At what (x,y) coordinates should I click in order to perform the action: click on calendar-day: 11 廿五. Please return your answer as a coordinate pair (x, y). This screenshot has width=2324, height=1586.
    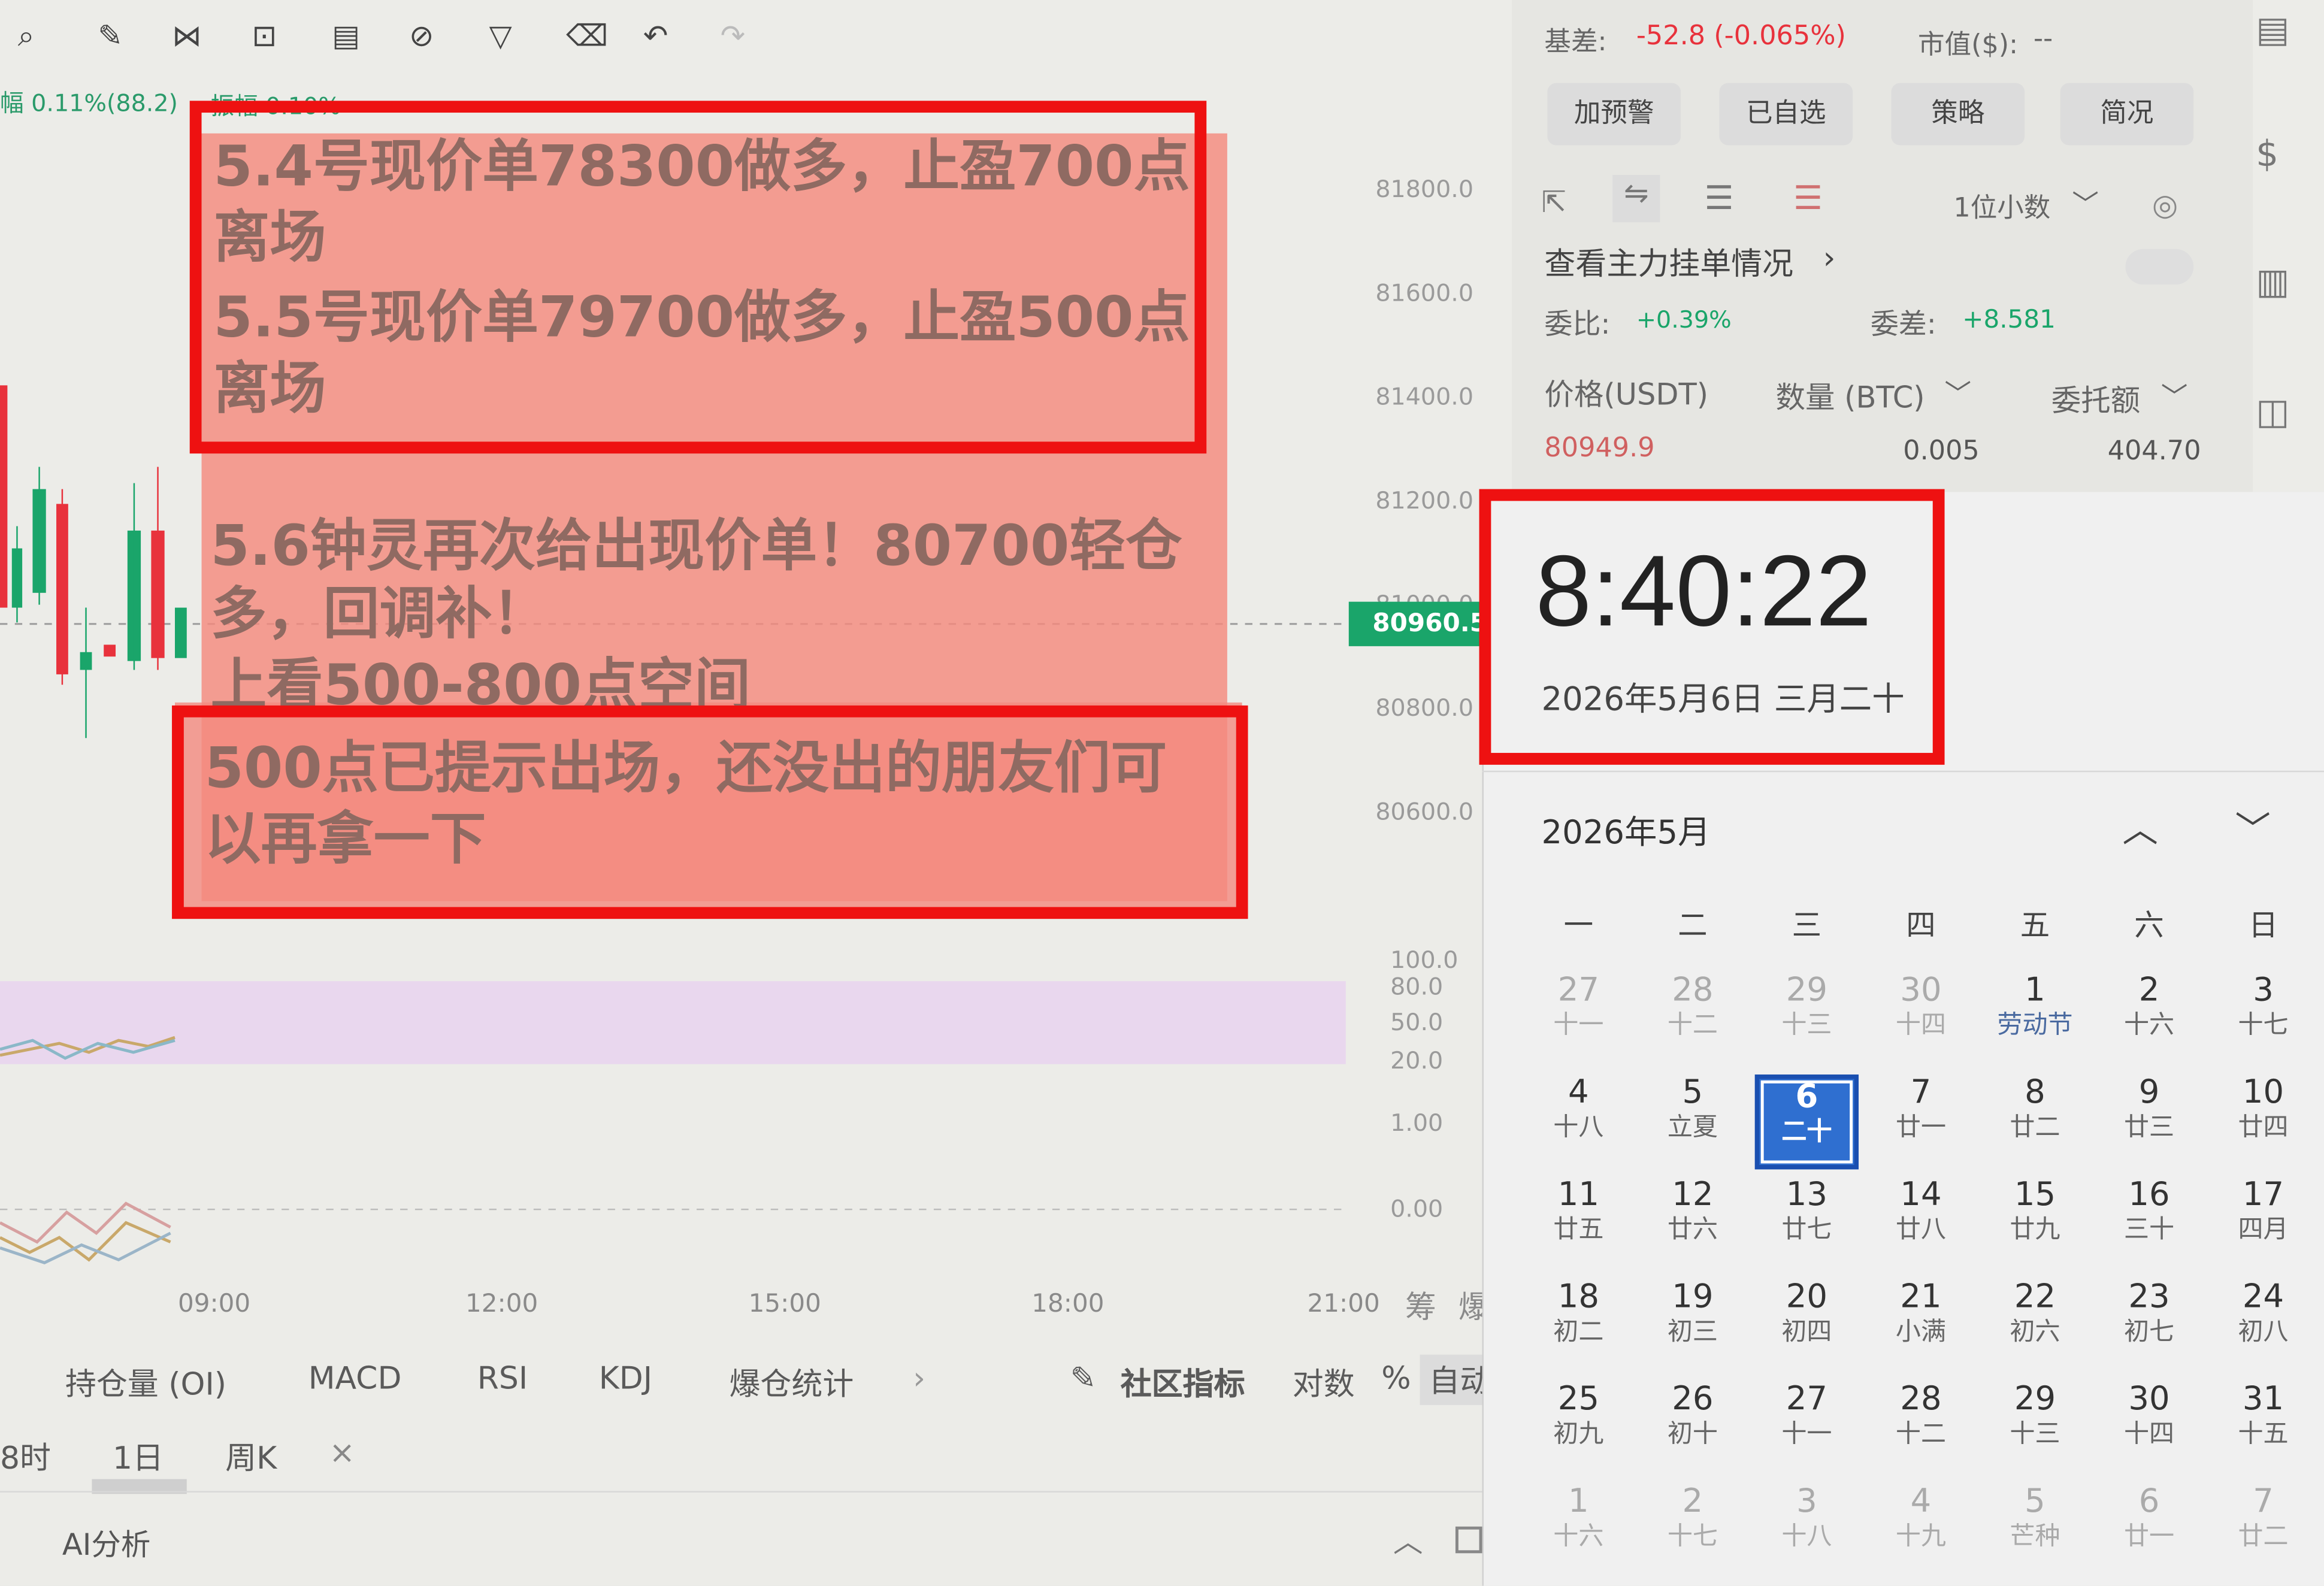
    Looking at the image, I should click on (1578, 1224).